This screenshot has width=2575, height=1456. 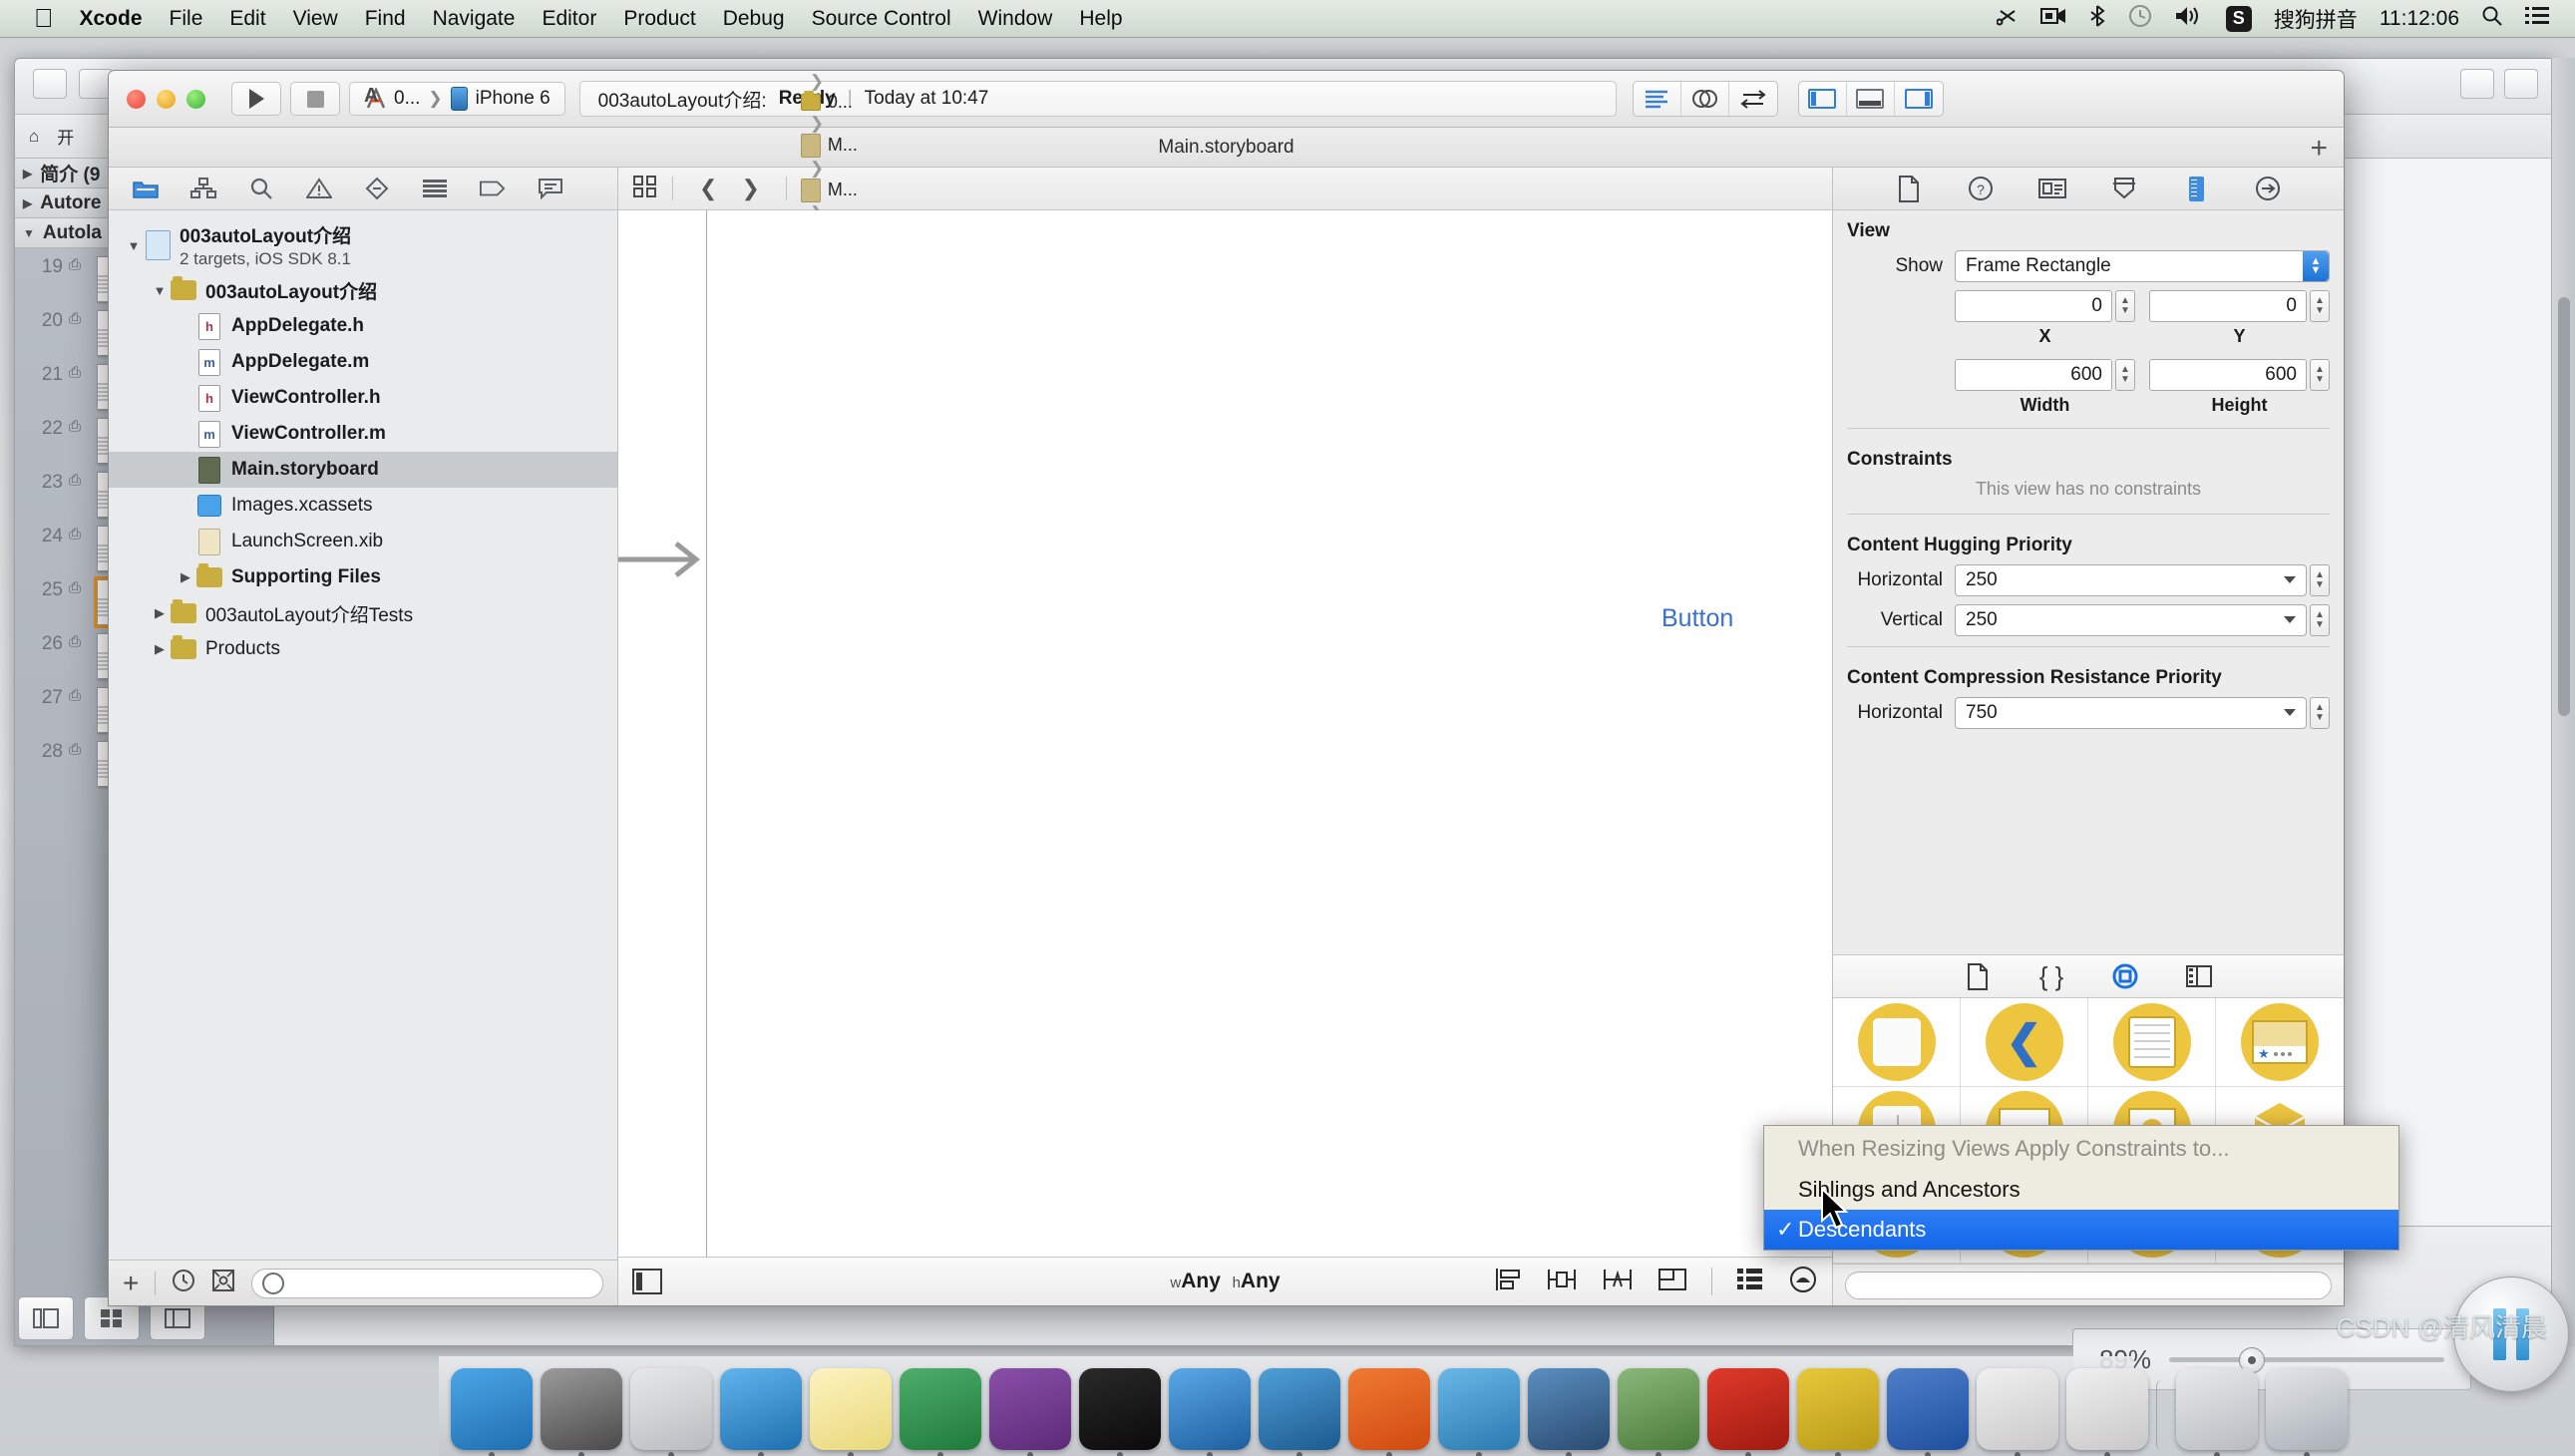 I want to click on pin-icon, so click(x=1562, y=1282).